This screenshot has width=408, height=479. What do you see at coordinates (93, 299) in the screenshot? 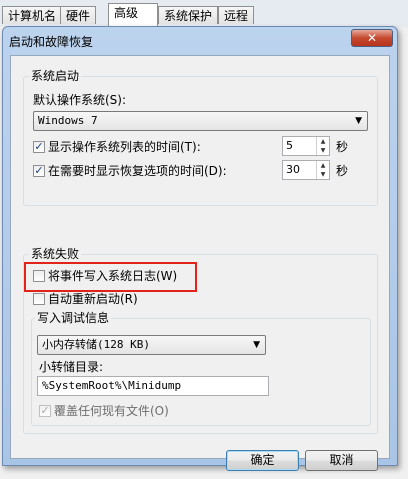
I see `auto-restart-label: 自动重新启动(R)` at bounding box center [93, 299].